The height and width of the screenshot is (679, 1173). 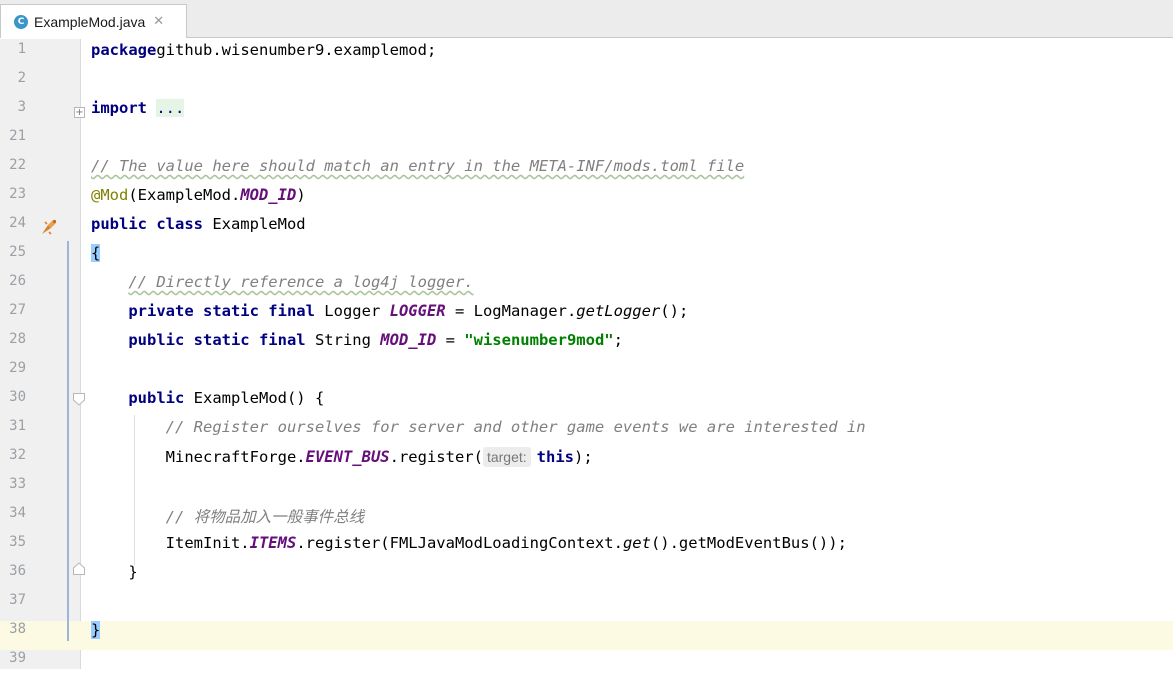 What do you see at coordinates (17, 600) in the screenshot?
I see `line-number: 37` at bounding box center [17, 600].